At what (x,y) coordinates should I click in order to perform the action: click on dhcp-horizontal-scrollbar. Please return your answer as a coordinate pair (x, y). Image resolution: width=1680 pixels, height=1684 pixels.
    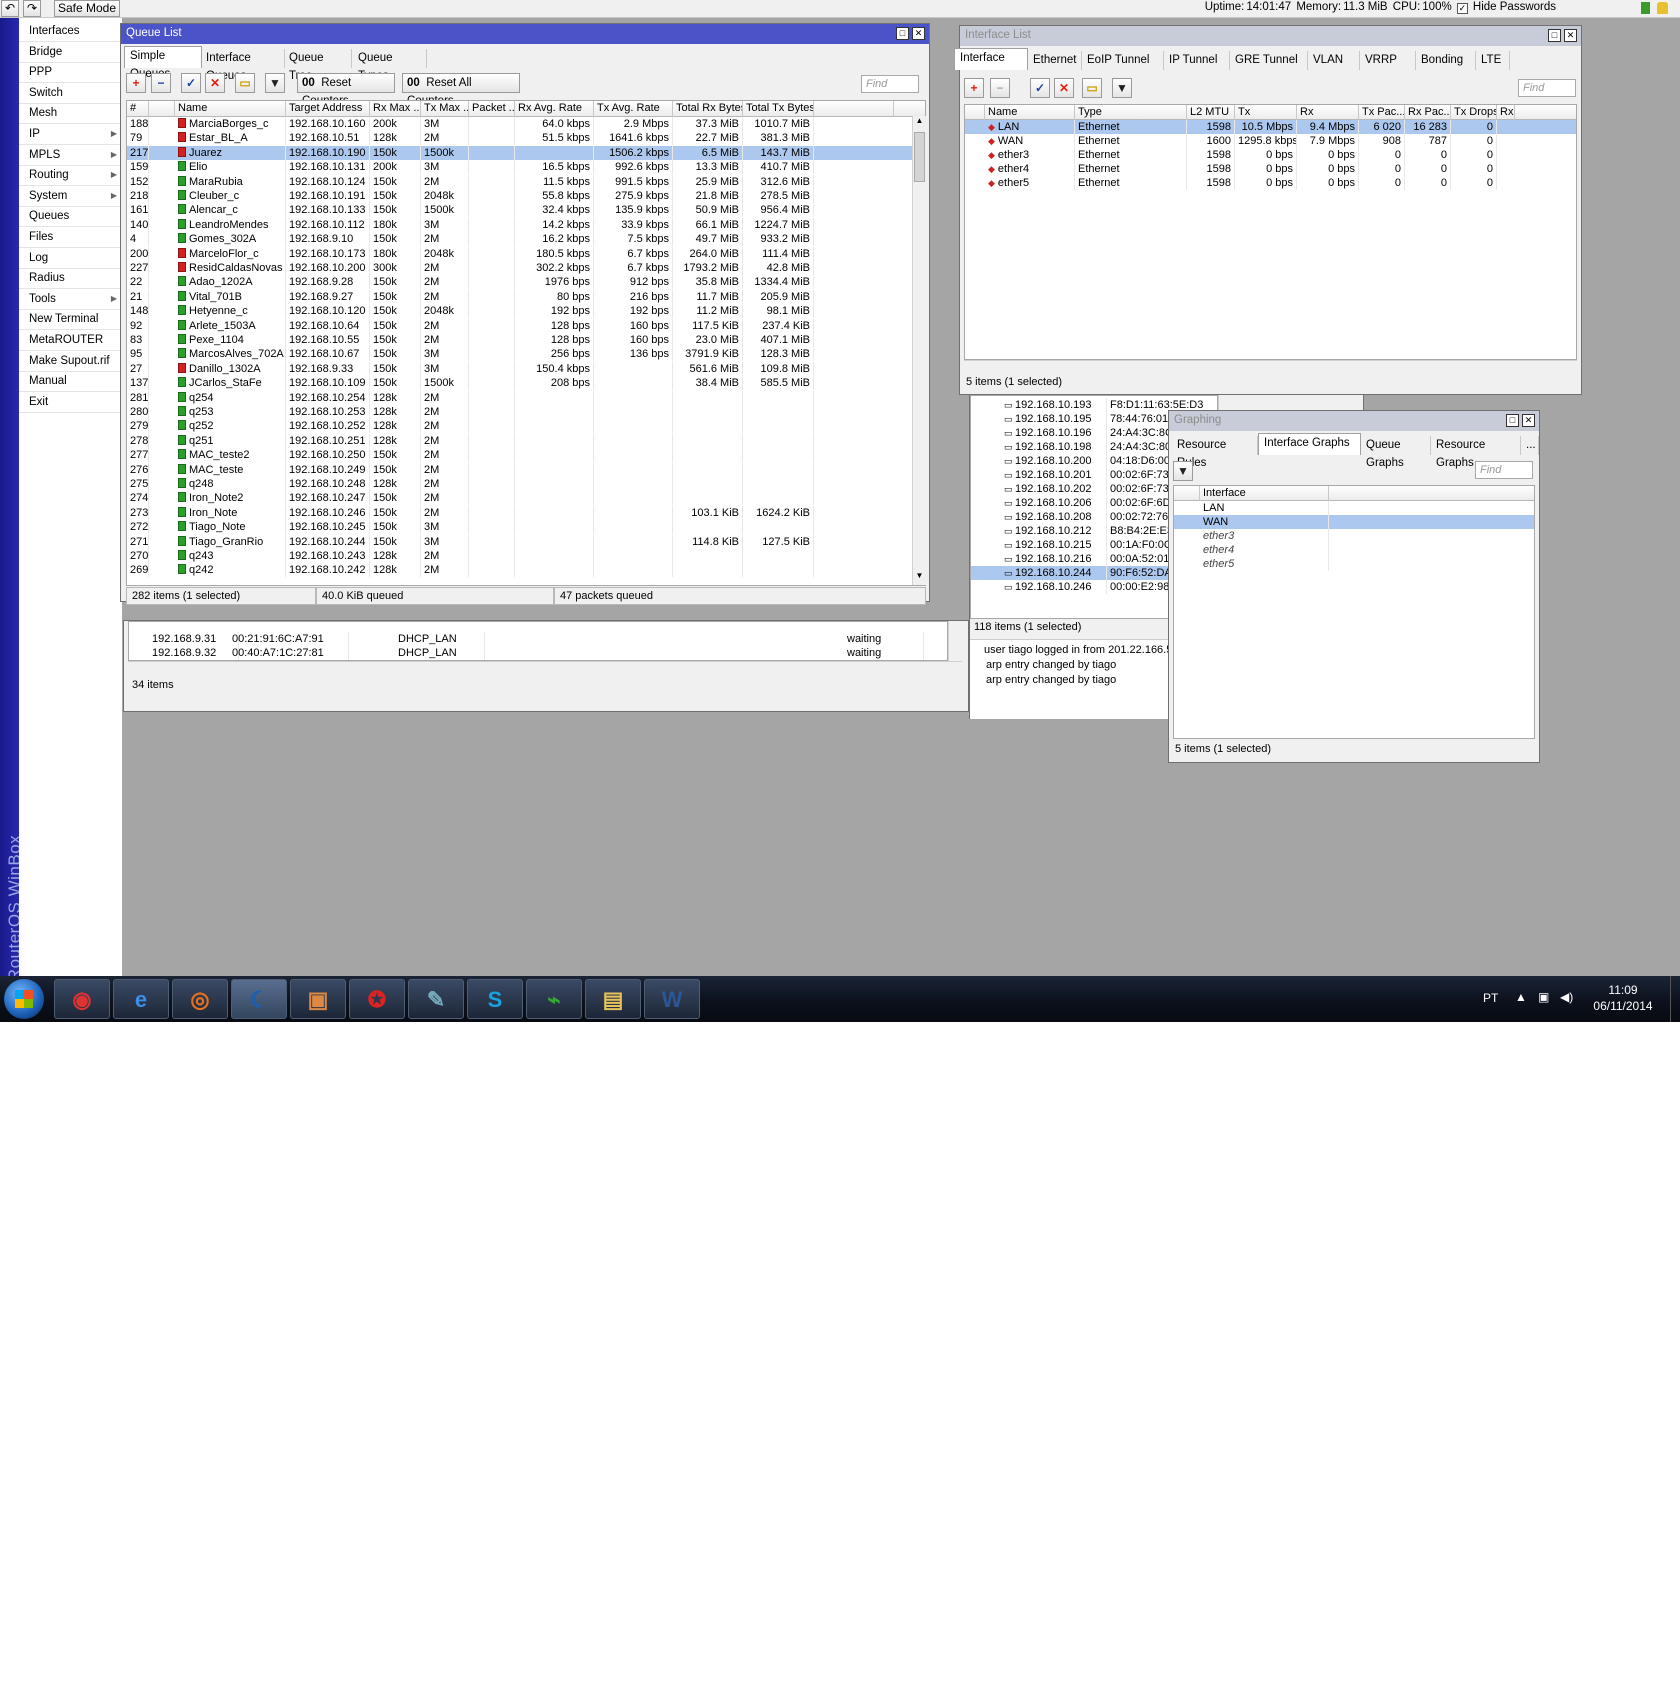
    Looking at the image, I should click on (545, 668).